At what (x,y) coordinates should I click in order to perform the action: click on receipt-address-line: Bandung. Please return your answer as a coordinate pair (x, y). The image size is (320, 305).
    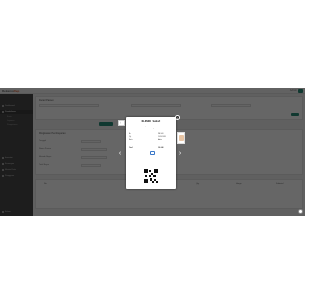
    Looking at the image, I should click on (151, 128).